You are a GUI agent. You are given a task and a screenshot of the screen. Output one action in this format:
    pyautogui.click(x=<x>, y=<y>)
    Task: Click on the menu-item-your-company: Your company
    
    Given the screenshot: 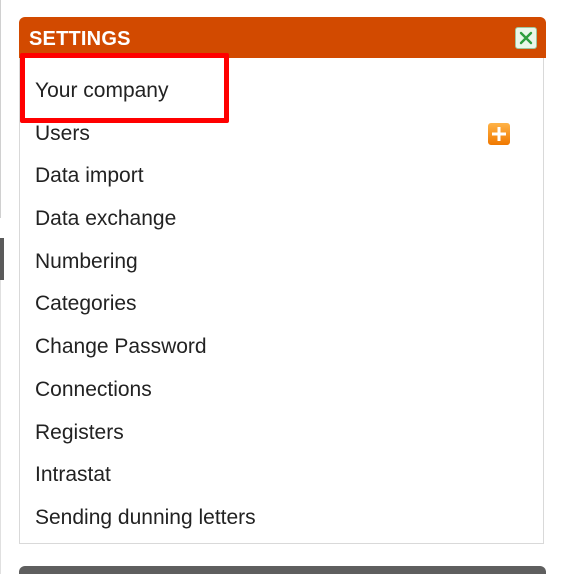 What is the action you would take?
    pyautogui.click(x=281, y=91)
    